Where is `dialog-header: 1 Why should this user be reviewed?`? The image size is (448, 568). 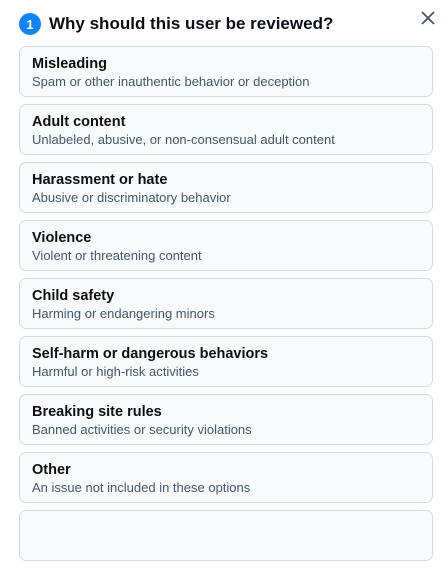 dialog-header: 1 Why should this user be reviewed? is located at coordinates (233, 24).